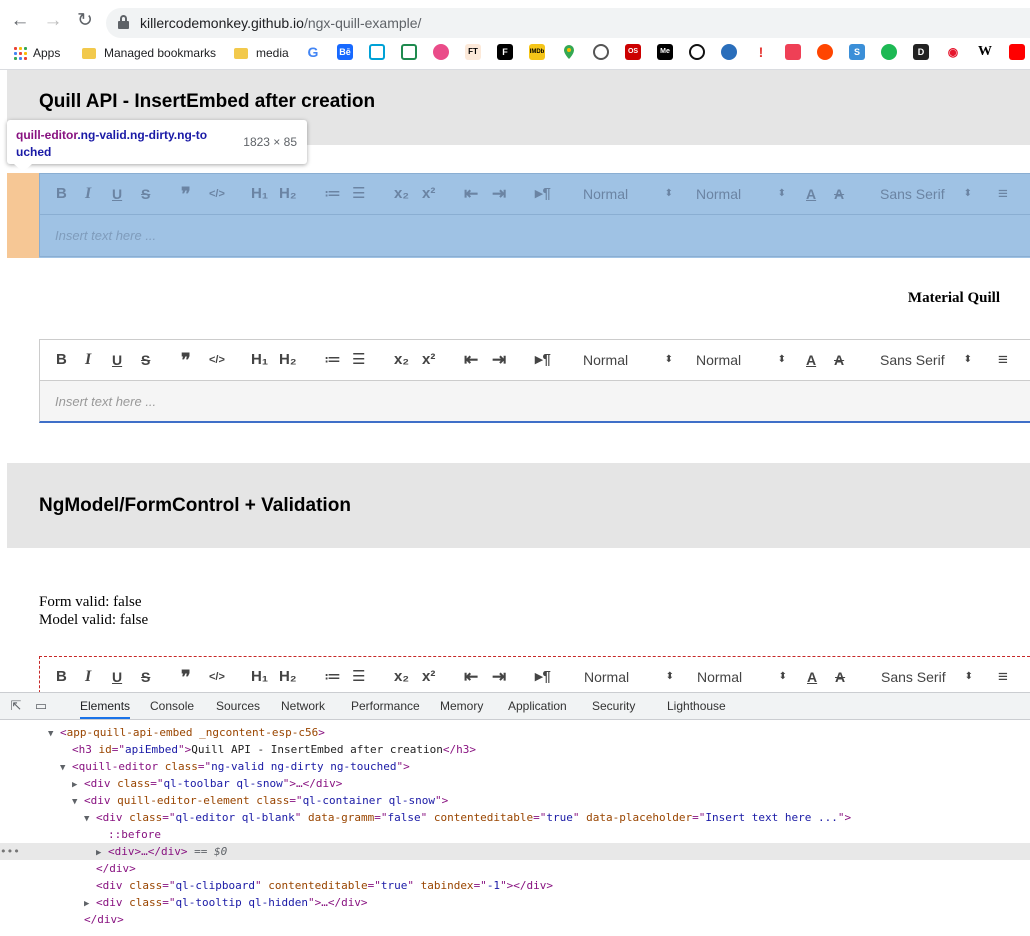 The height and width of the screenshot is (936, 1030). I want to click on dom-line-selected: ••• ▶ <div>…</div> == $0, so click(515, 851).